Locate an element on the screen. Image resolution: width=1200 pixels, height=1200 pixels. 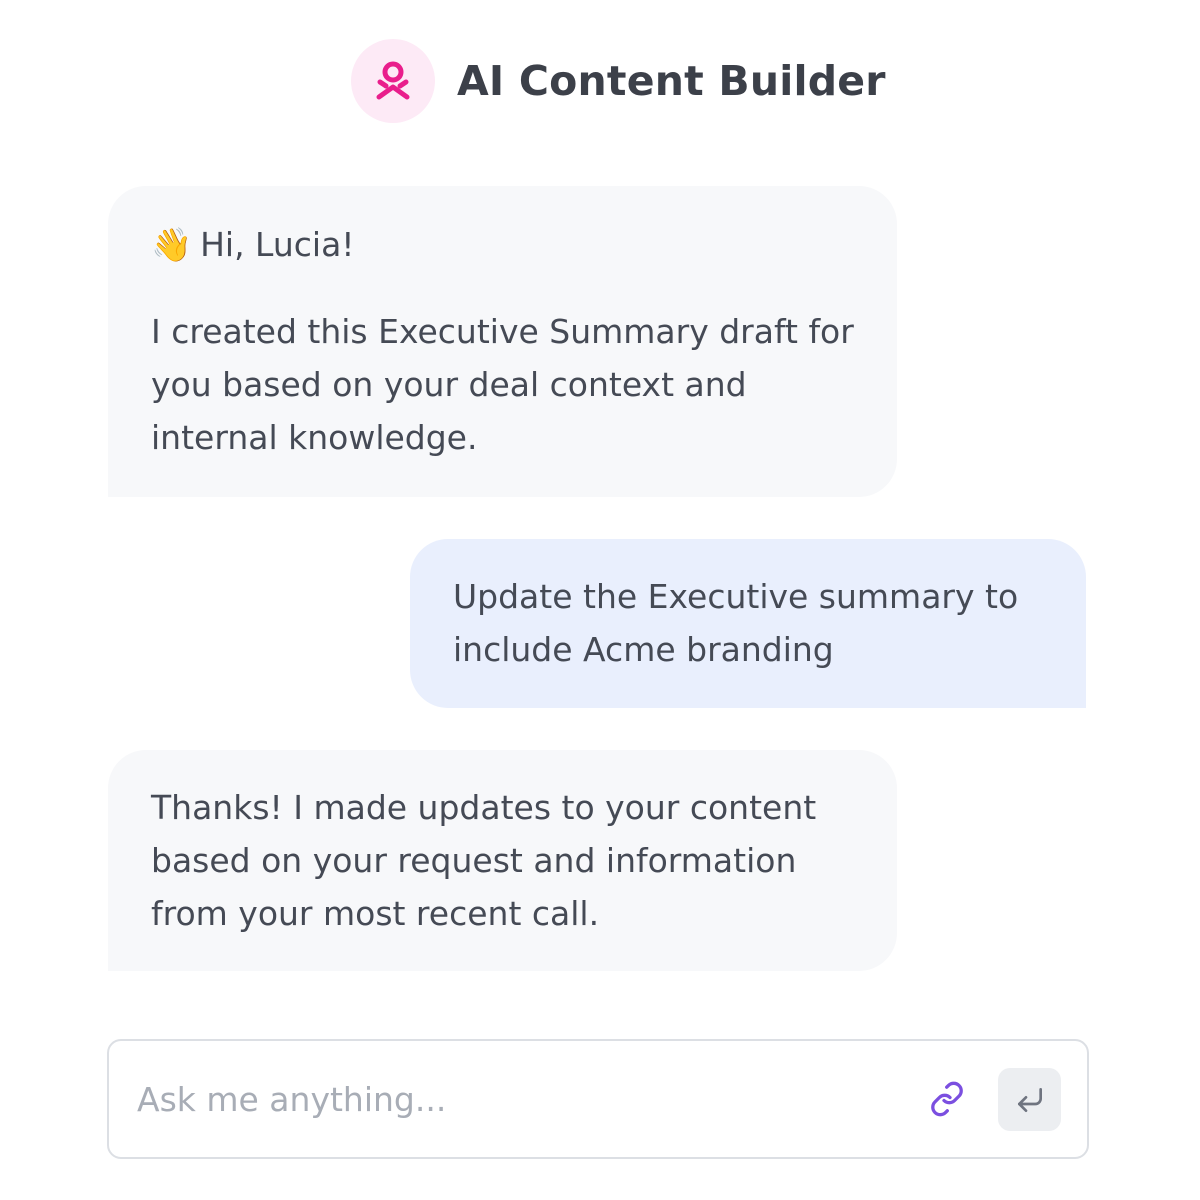
chat-input is located at coordinates (517, 1099).